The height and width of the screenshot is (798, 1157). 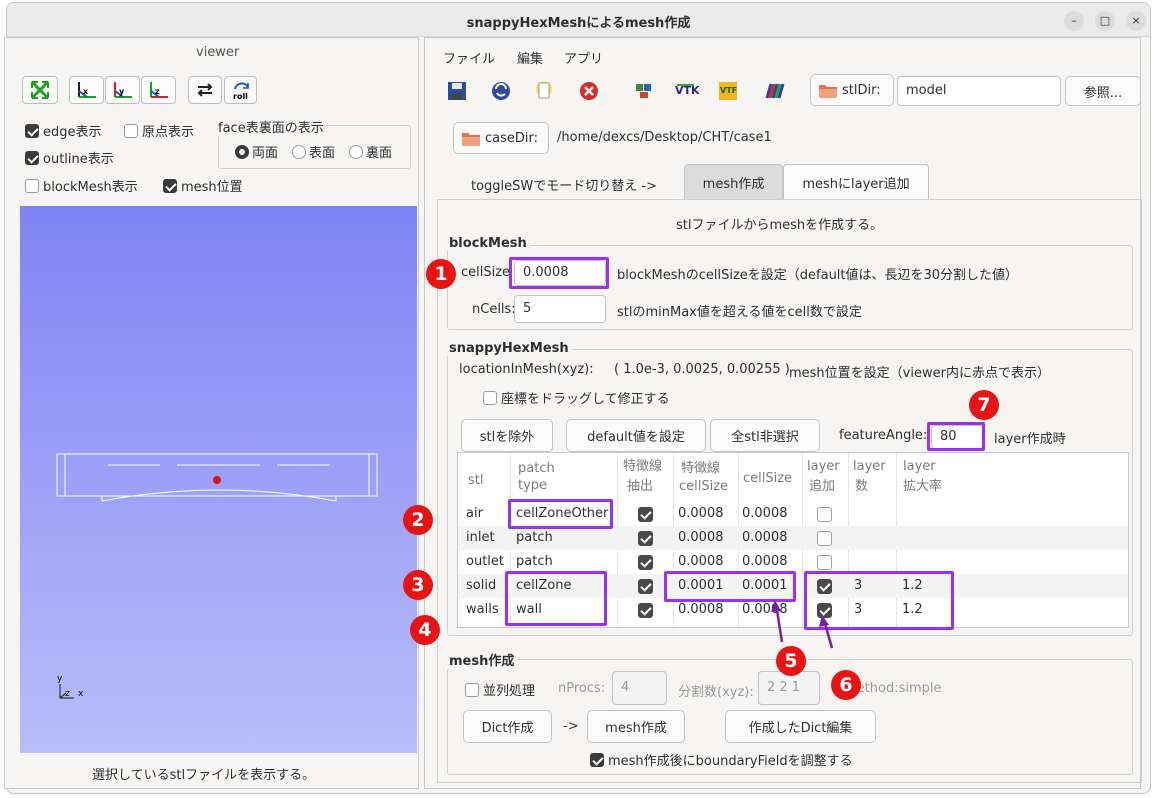 What do you see at coordinates (1074, 21) in the screenshot?
I see `minimize-button: –` at bounding box center [1074, 21].